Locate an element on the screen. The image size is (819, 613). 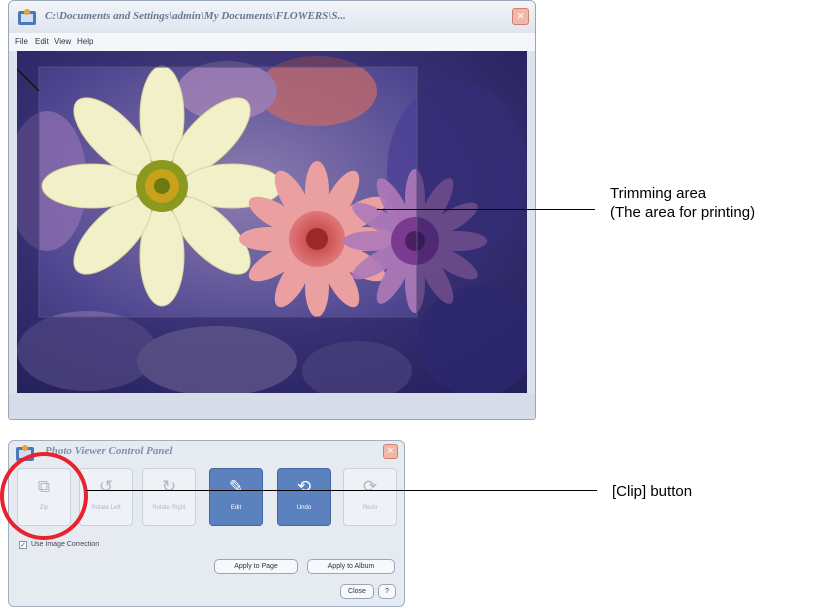
trimming-area-label: Trimming area is located at coordinates (658, 193).